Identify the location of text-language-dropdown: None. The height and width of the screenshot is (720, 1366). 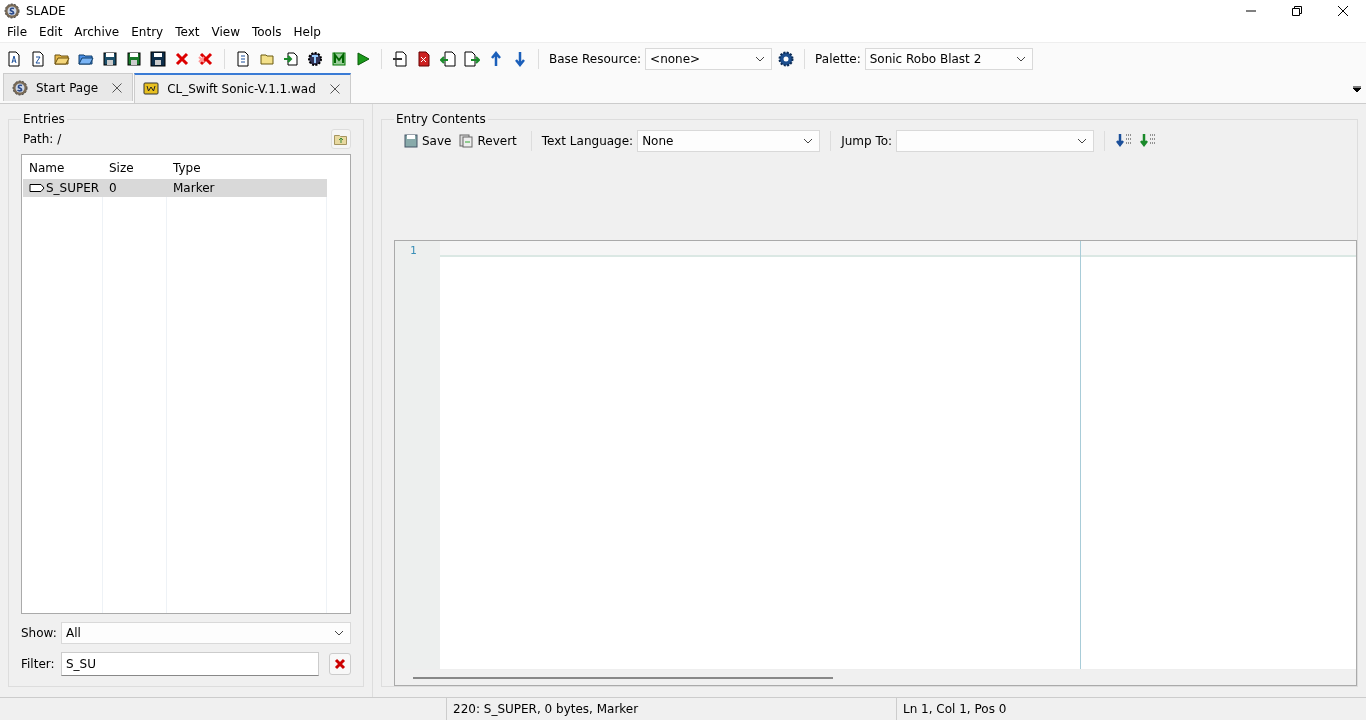
(729, 141).